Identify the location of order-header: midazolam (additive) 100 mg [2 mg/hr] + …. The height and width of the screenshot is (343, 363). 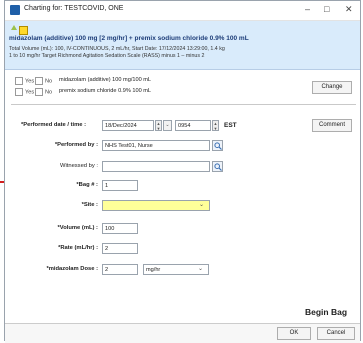
(182, 45).